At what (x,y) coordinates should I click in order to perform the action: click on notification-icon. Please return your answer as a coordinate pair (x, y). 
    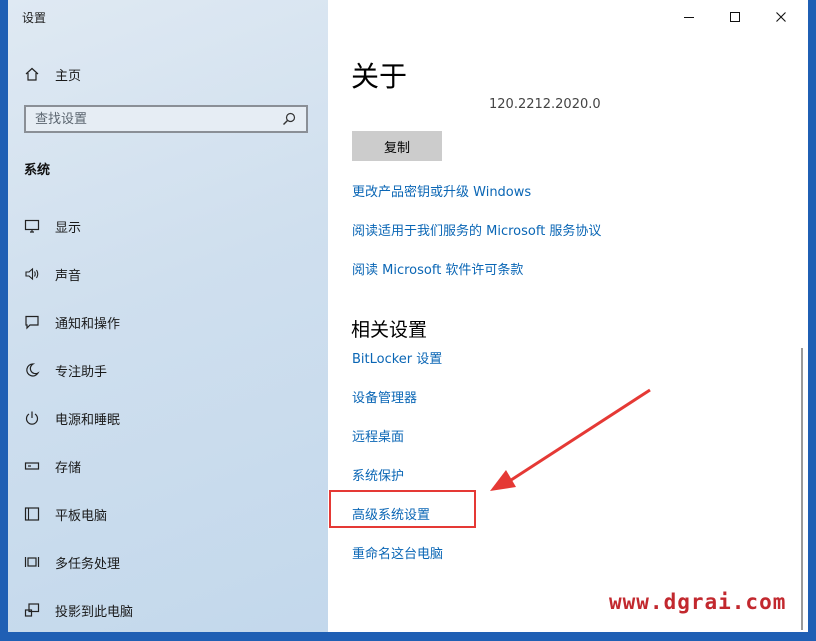
    Looking at the image, I should click on (32, 322).